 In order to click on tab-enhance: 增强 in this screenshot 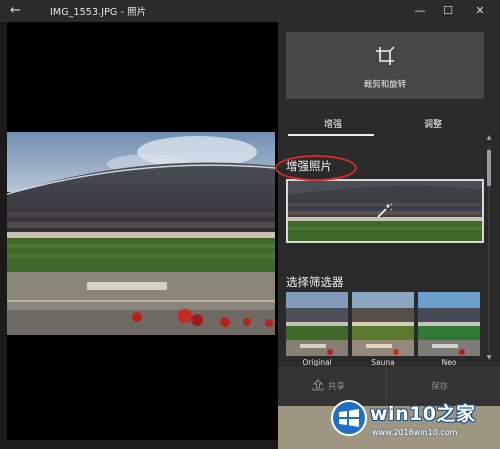, I will do `click(333, 123)`.